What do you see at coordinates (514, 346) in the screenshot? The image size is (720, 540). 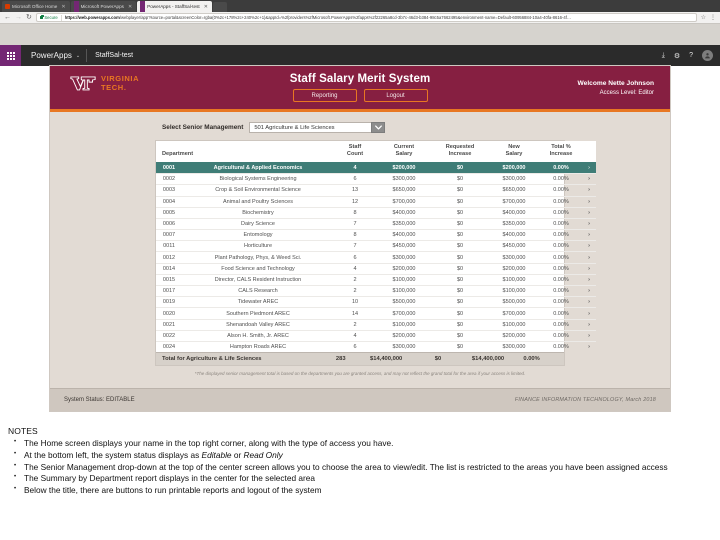 I see `row-new-salary: $300,000` at bounding box center [514, 346].